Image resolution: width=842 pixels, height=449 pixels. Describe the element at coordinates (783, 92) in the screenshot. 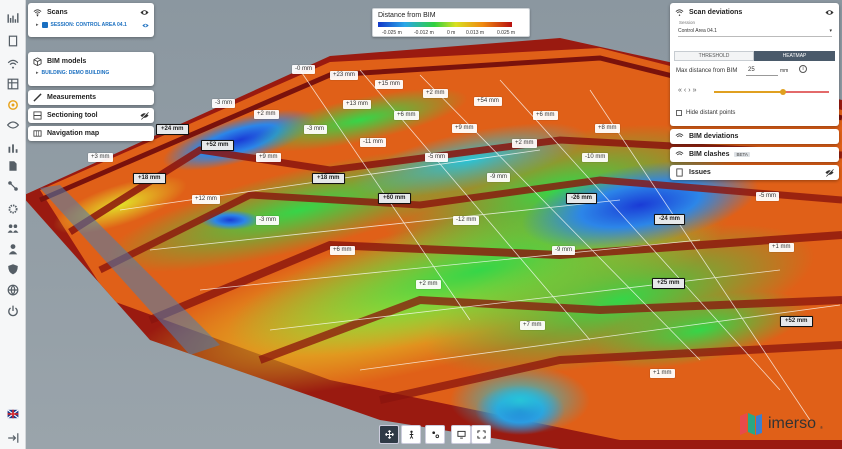

I see `slider-knob` at that location.